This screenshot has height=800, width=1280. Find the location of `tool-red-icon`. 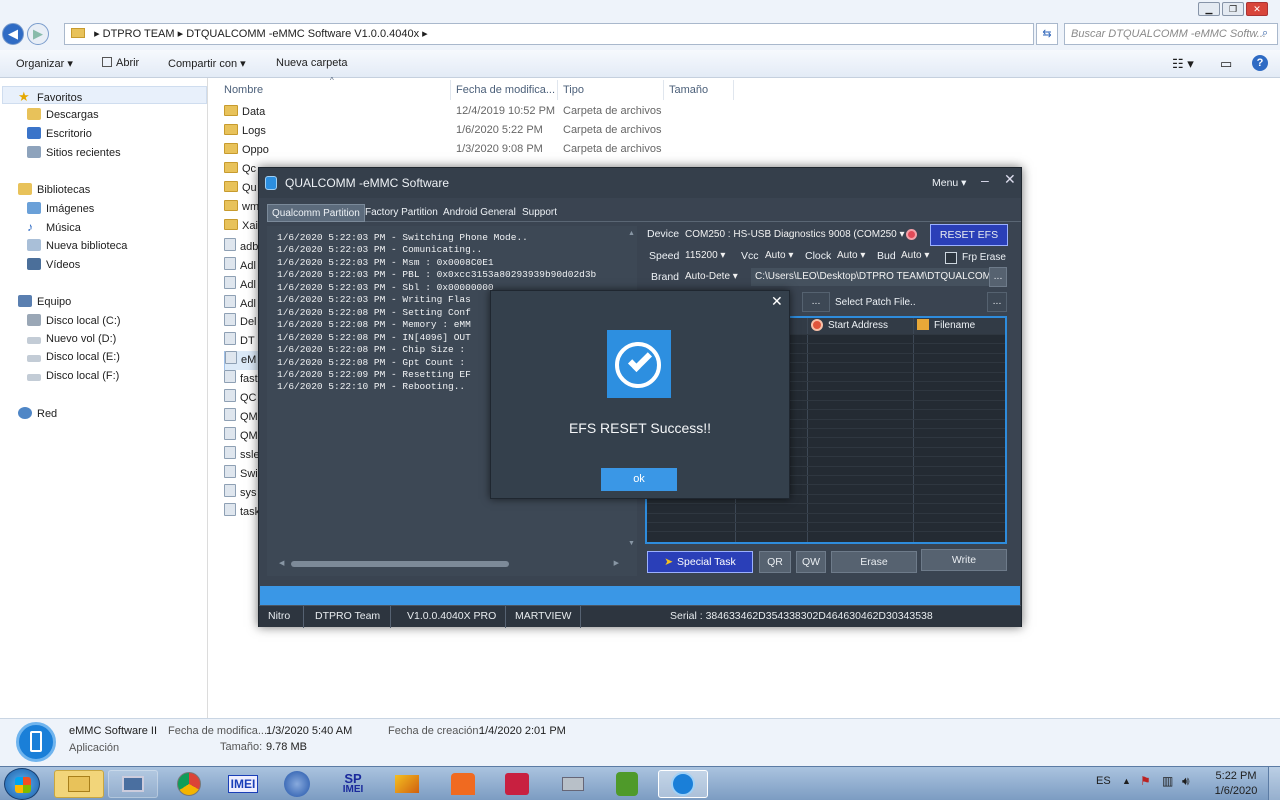

tool-red-icon is located at coordinates (517, 784).